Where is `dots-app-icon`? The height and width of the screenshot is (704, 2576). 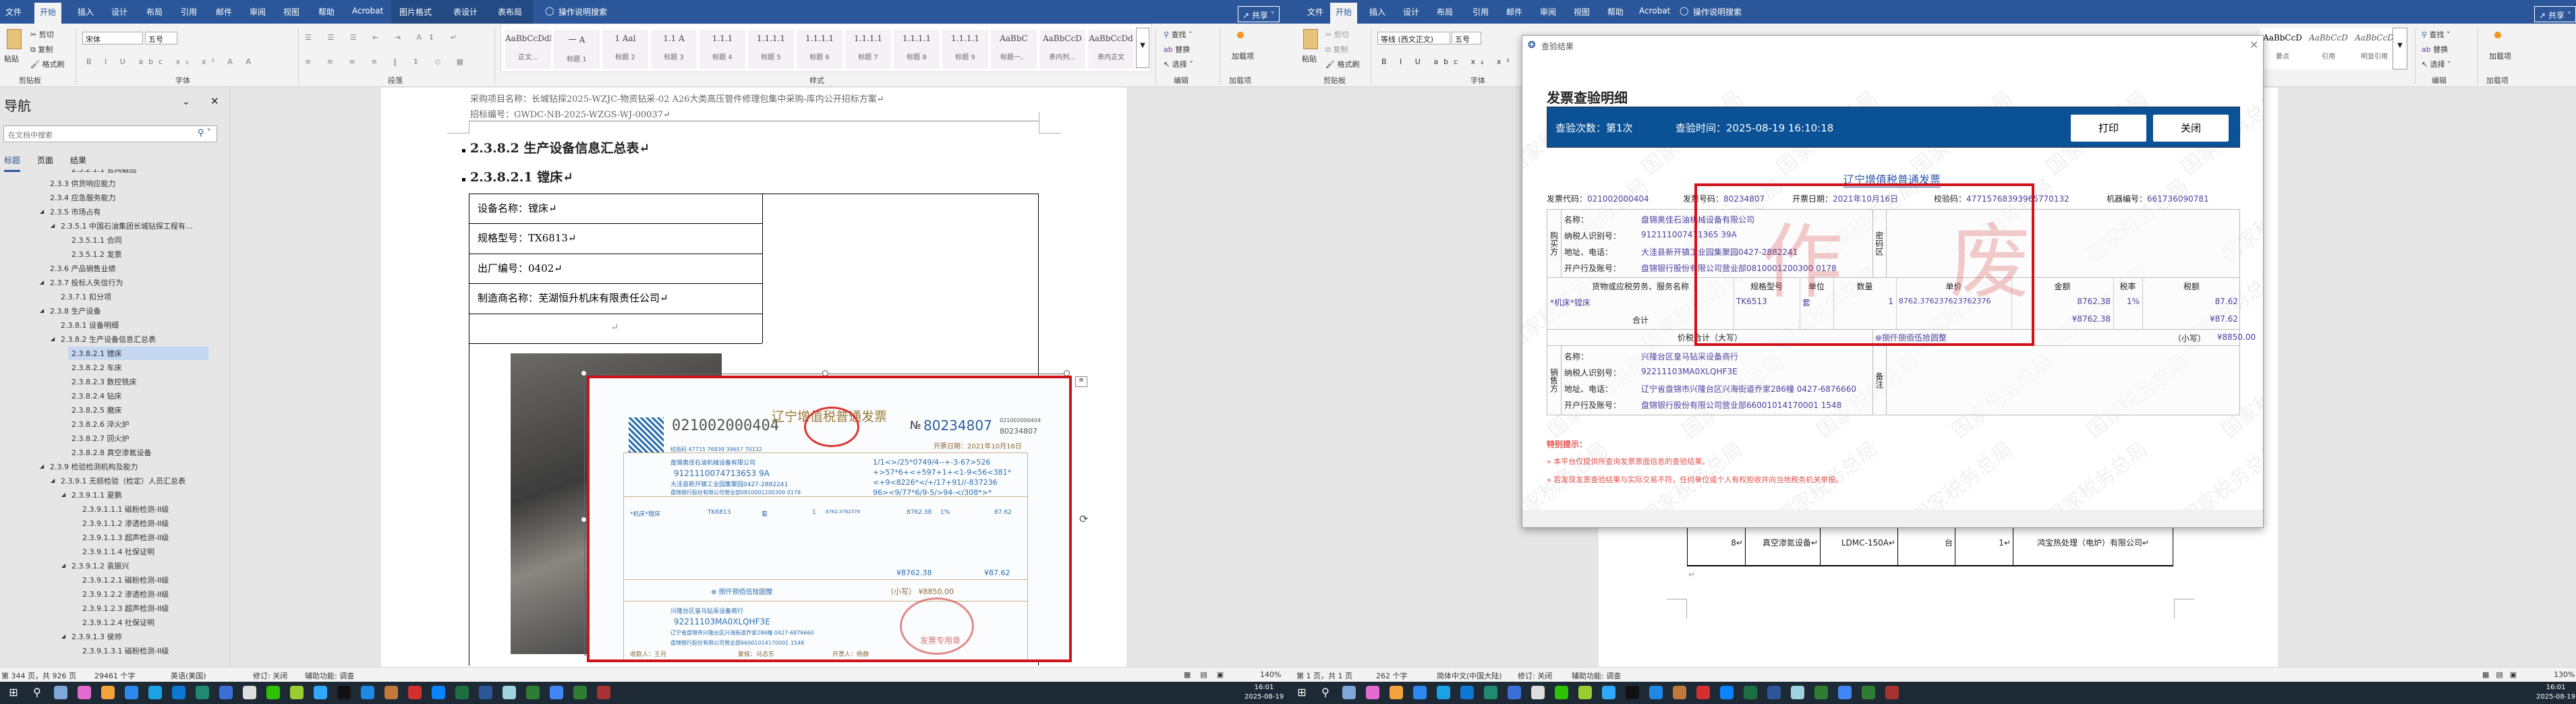
dots-app-icon is located at coordinates (1420, 692).